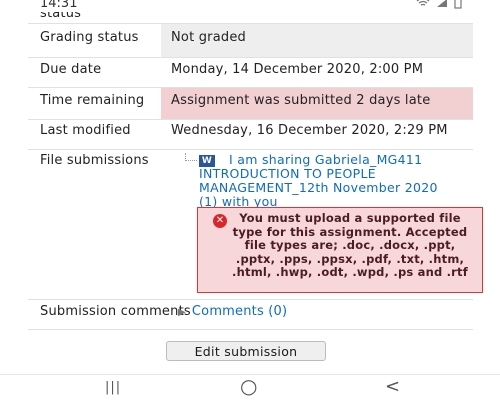 Image resolution: width=500 pixels, height=400 pixels. What do you see at coordinates (85, 130) in the screenshot?
I see `last-modified-label: Last modified` at bounding box center [85, 130].